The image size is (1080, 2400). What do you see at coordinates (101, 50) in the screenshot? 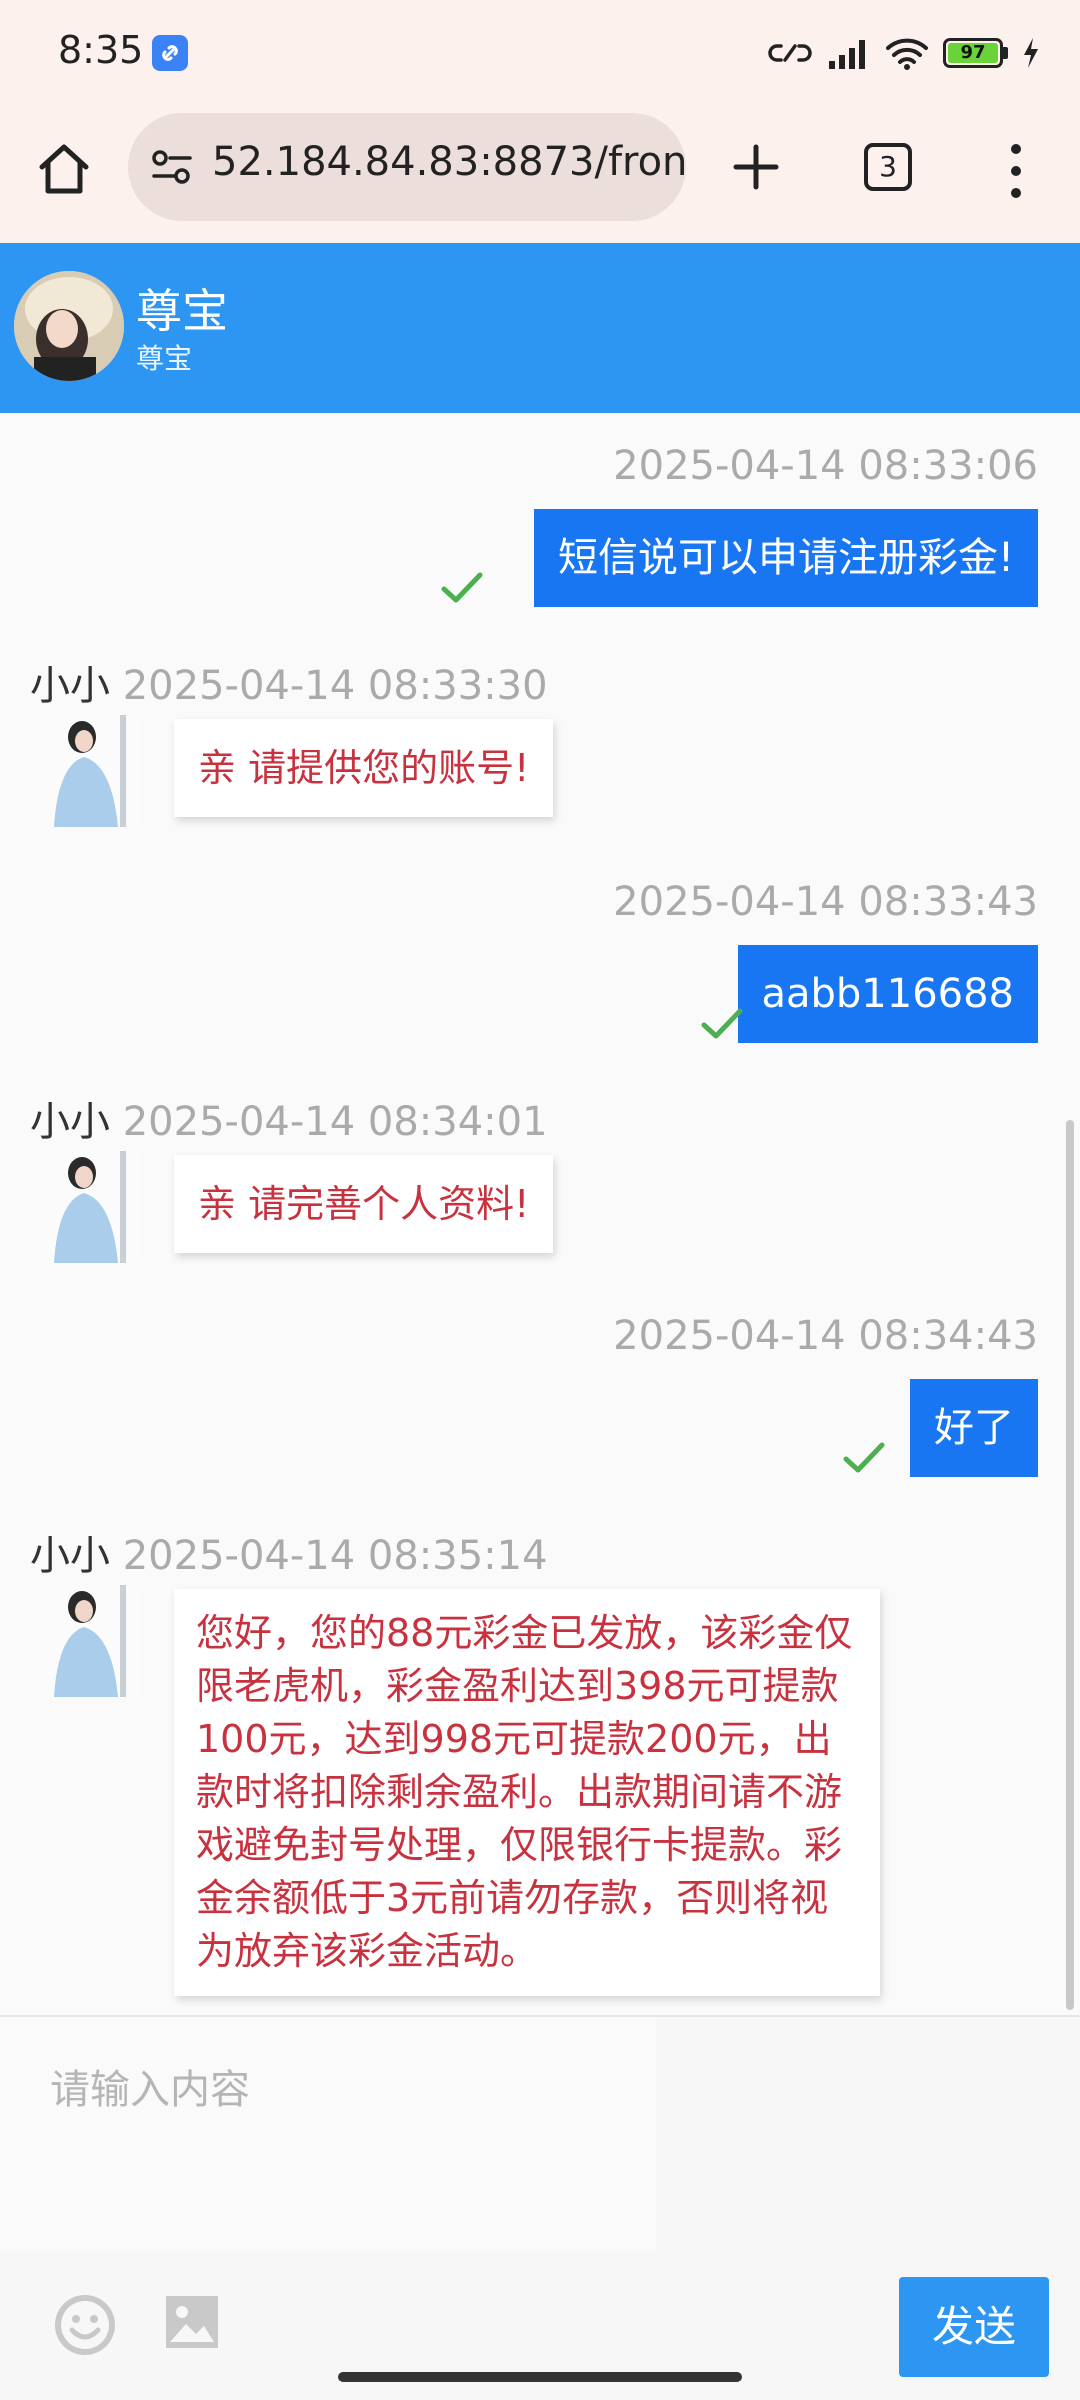
I see `status-time: 8:35` at bounding box center [101, 50].